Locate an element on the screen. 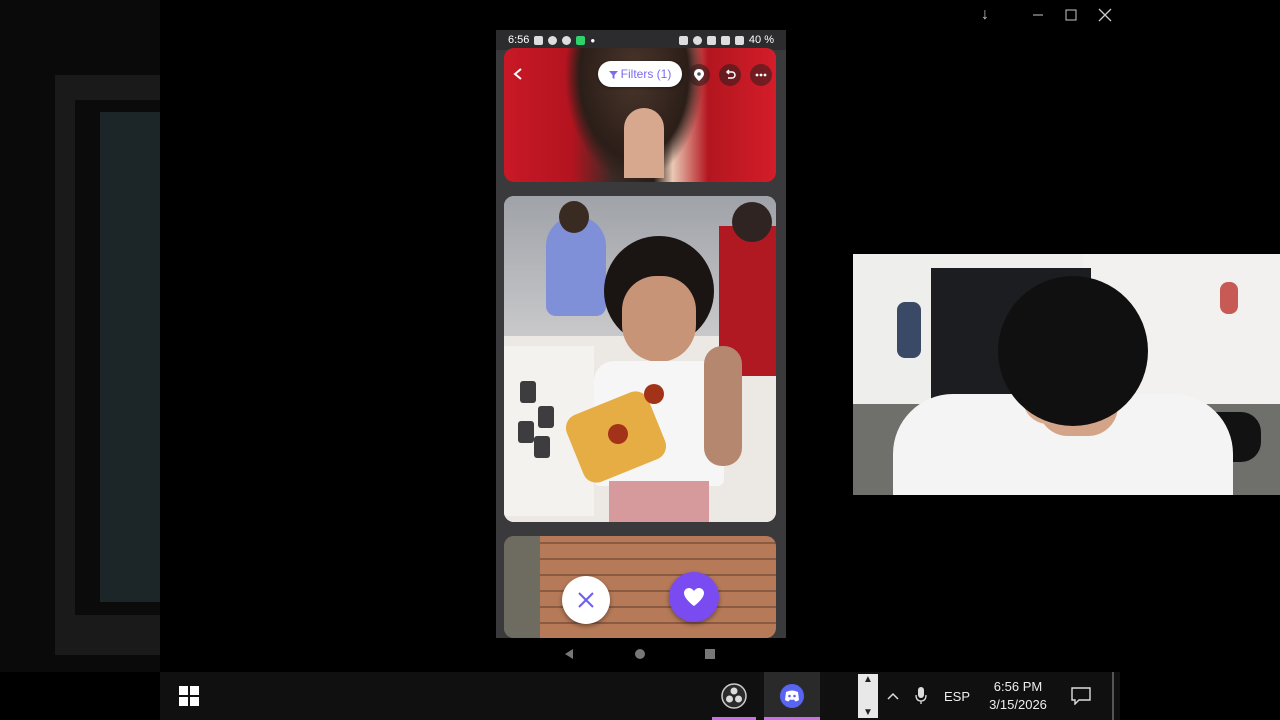 The height and width of the screenshot is (720, 1280). webcam-overlay is located at coordinates (1066, 374).